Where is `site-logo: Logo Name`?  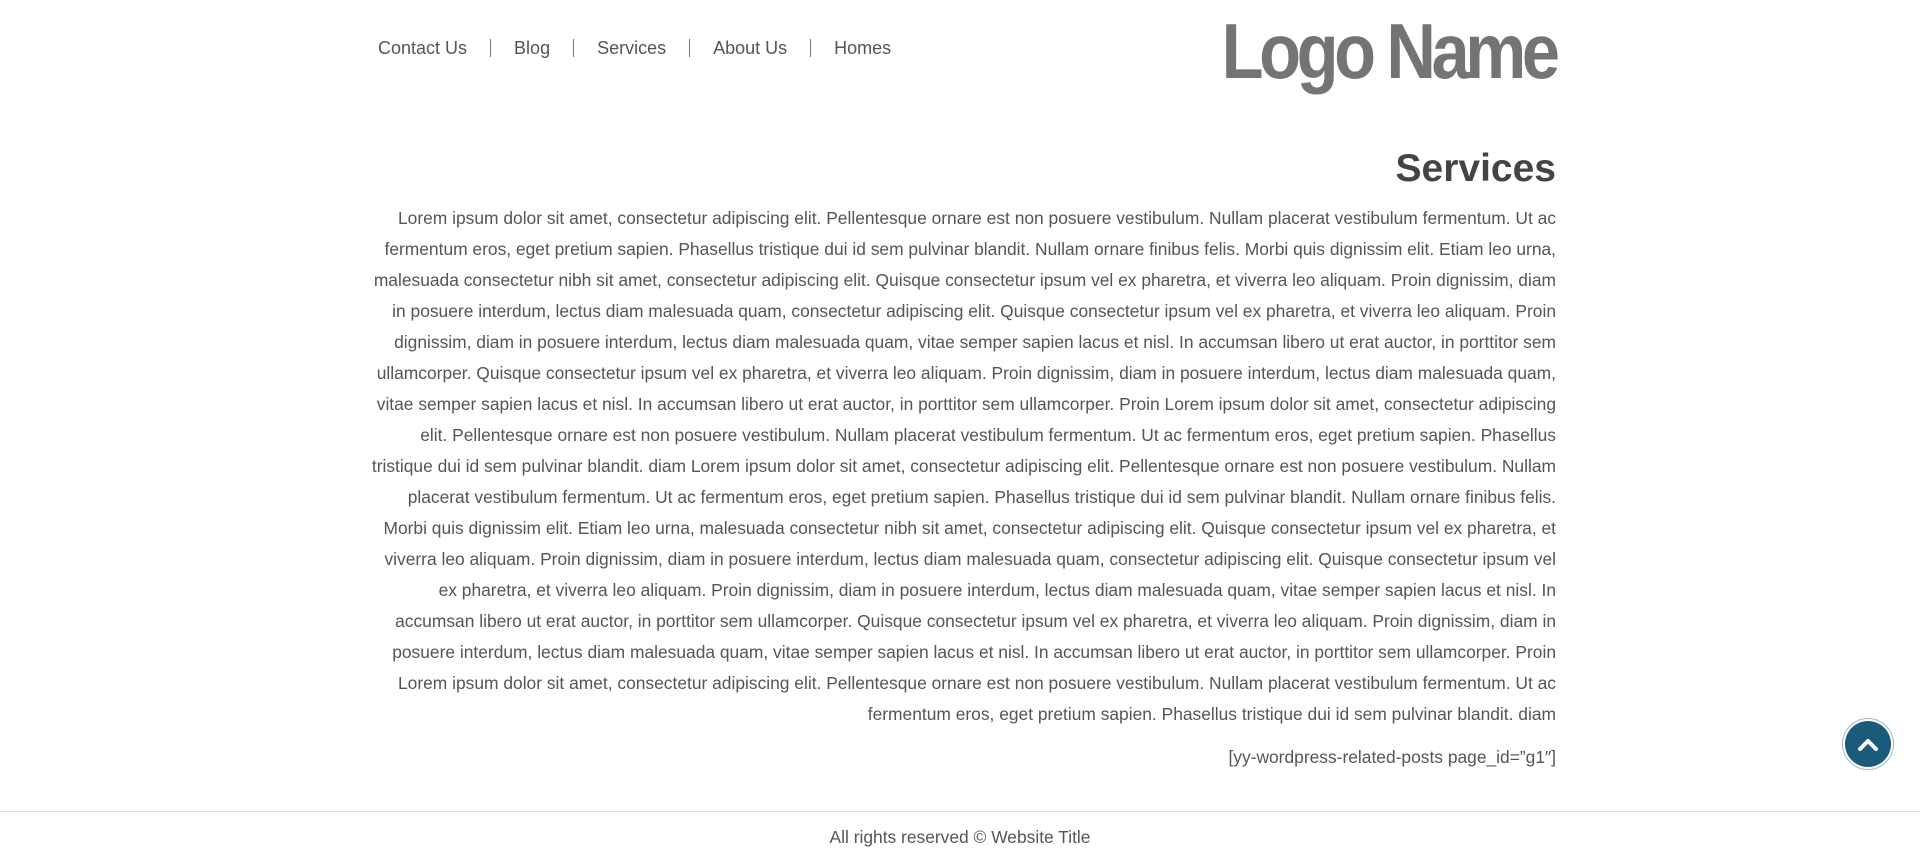 site-logo: Logo Name is located at coordinates (1391, 51).